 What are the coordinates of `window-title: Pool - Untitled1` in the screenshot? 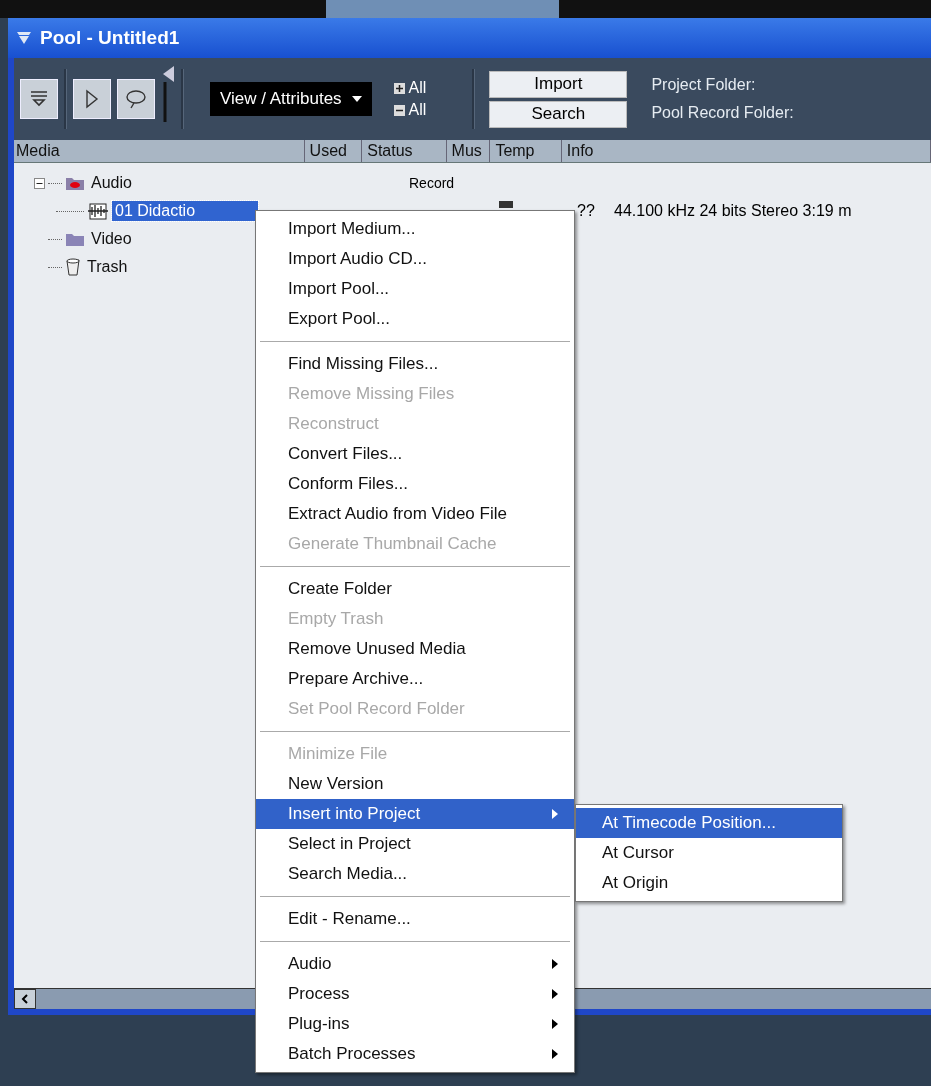 It's located at (110, 38).